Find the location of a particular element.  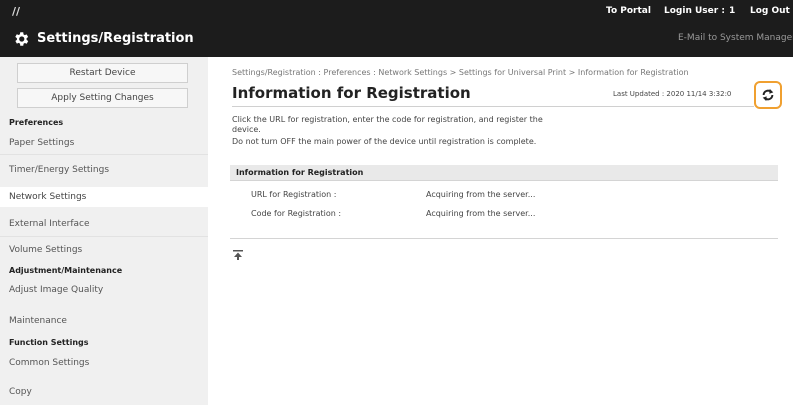

brand-logo: // is located at coordinates (16, 11).